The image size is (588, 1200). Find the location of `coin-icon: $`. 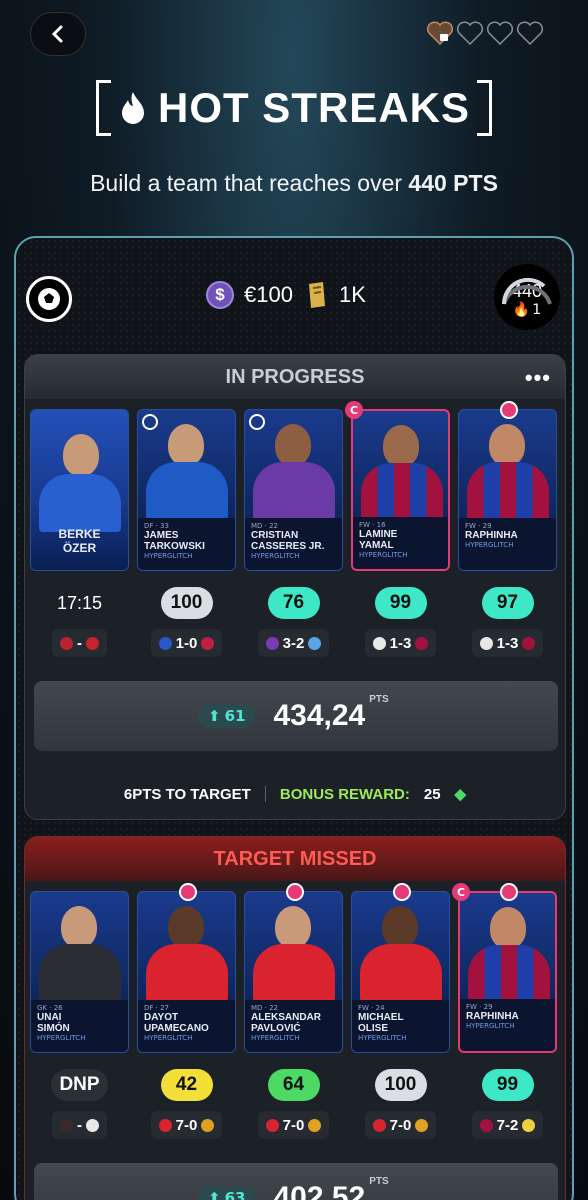

coin-icon: $ is located at coordinates (220, 295).